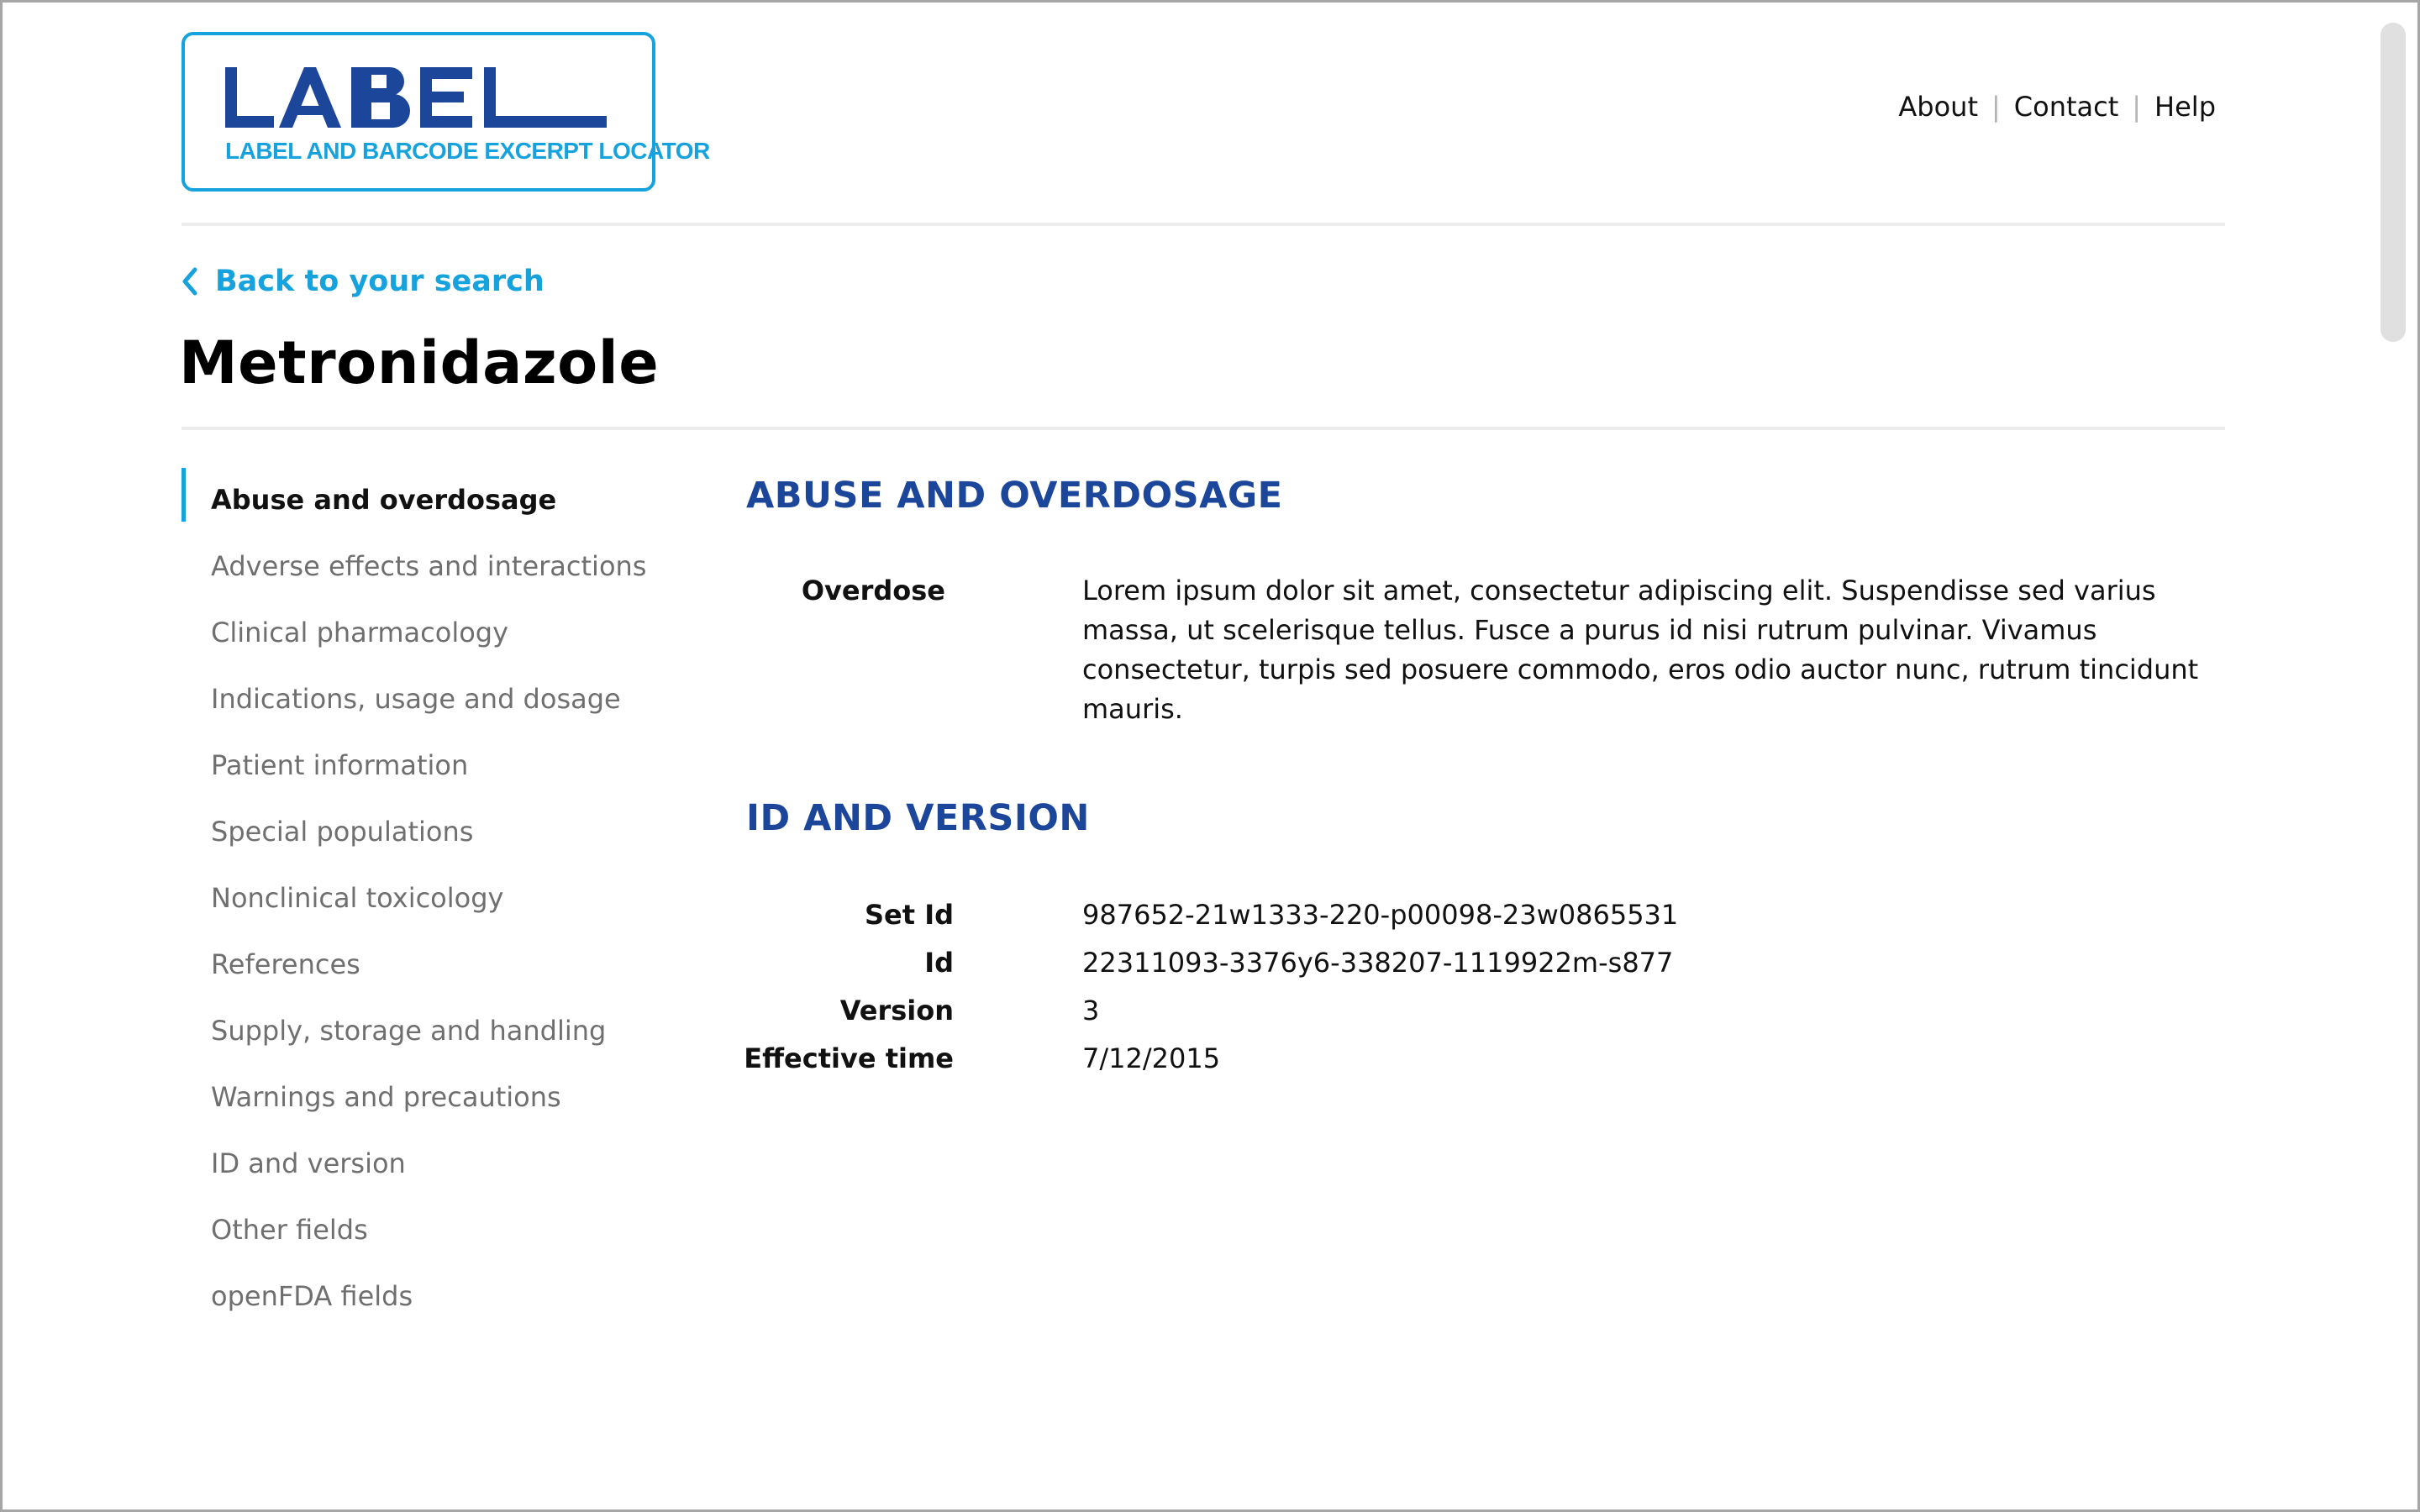 The width and height of the screenshot is (2420, 1512). I want to click on nav-contact-link: Contact, so click(2066, 107).